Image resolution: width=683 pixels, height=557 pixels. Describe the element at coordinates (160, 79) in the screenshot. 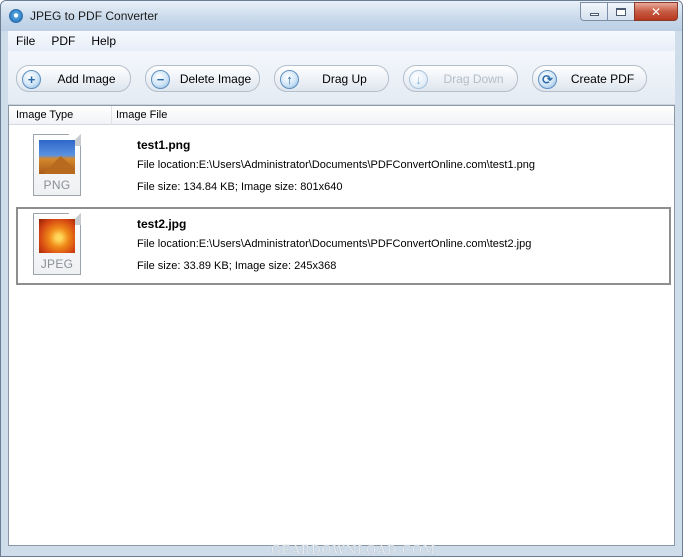

I see `minus-icon: −` at that location.